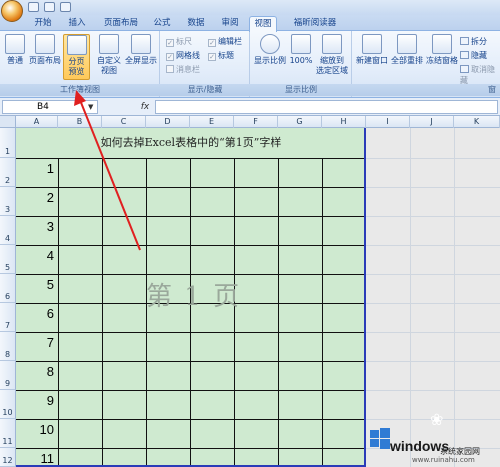 The height and width of the screenshot is (467, 500). What do you see at coordinates (443, 460) in the screenshot?
I see `logo-url: www.ruinahu.com` at bounding box center [443, 460].